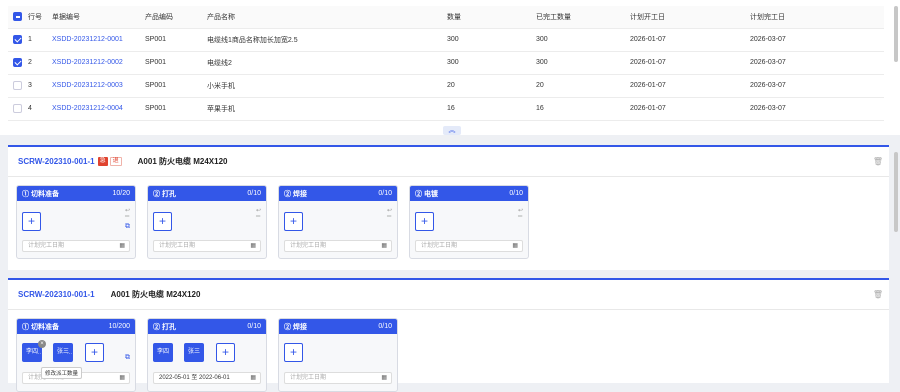  What do you see at coordinates (469, 193) in the screenshot?
I see `process-header: ② 电镀 0/10` at bounding box center [469, 193].